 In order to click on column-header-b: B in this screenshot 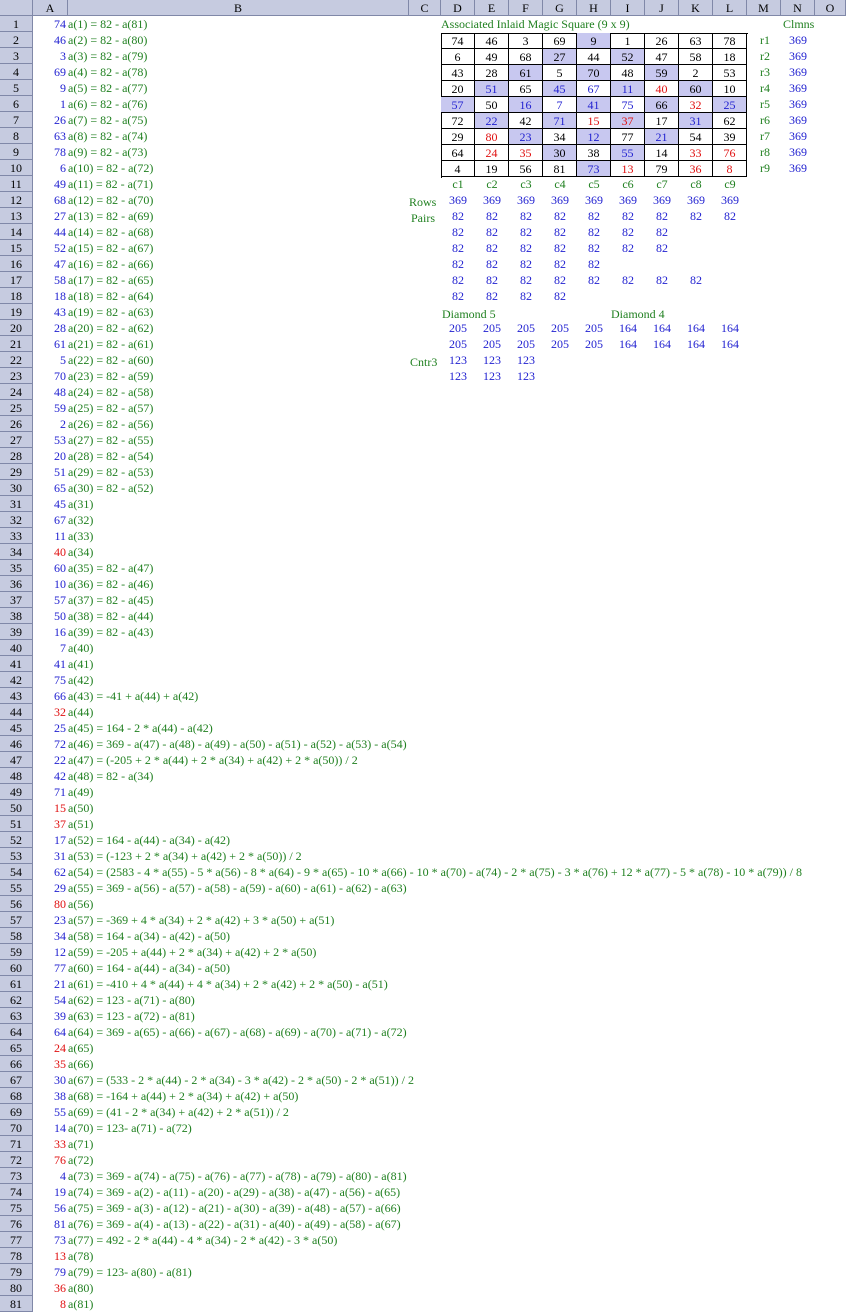, I will do `click(238, 8)`.